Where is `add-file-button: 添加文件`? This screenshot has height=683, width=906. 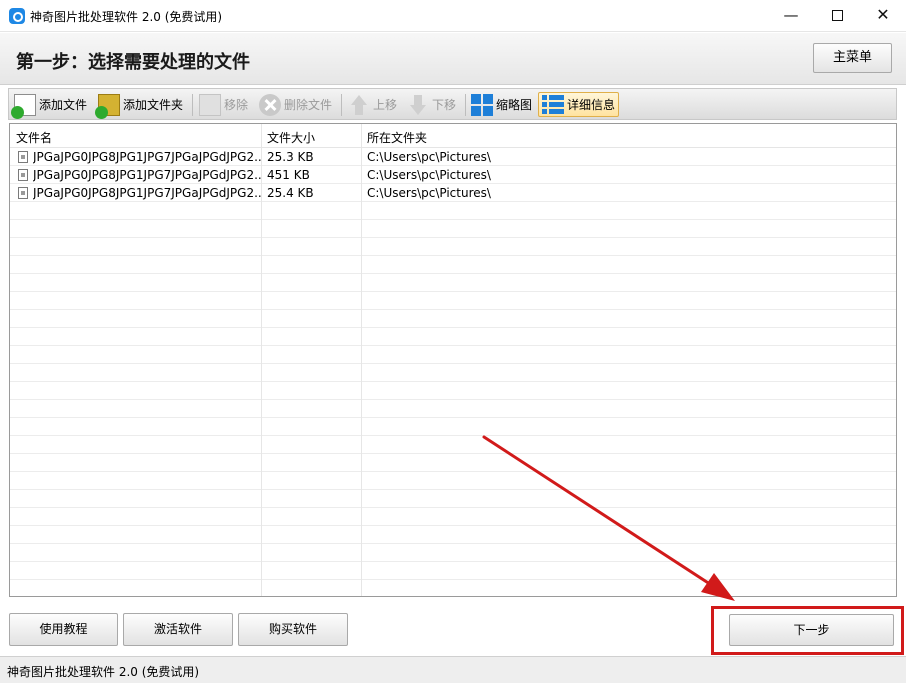
add-file-button: 添加文件 is located at coordinates (49, 105).